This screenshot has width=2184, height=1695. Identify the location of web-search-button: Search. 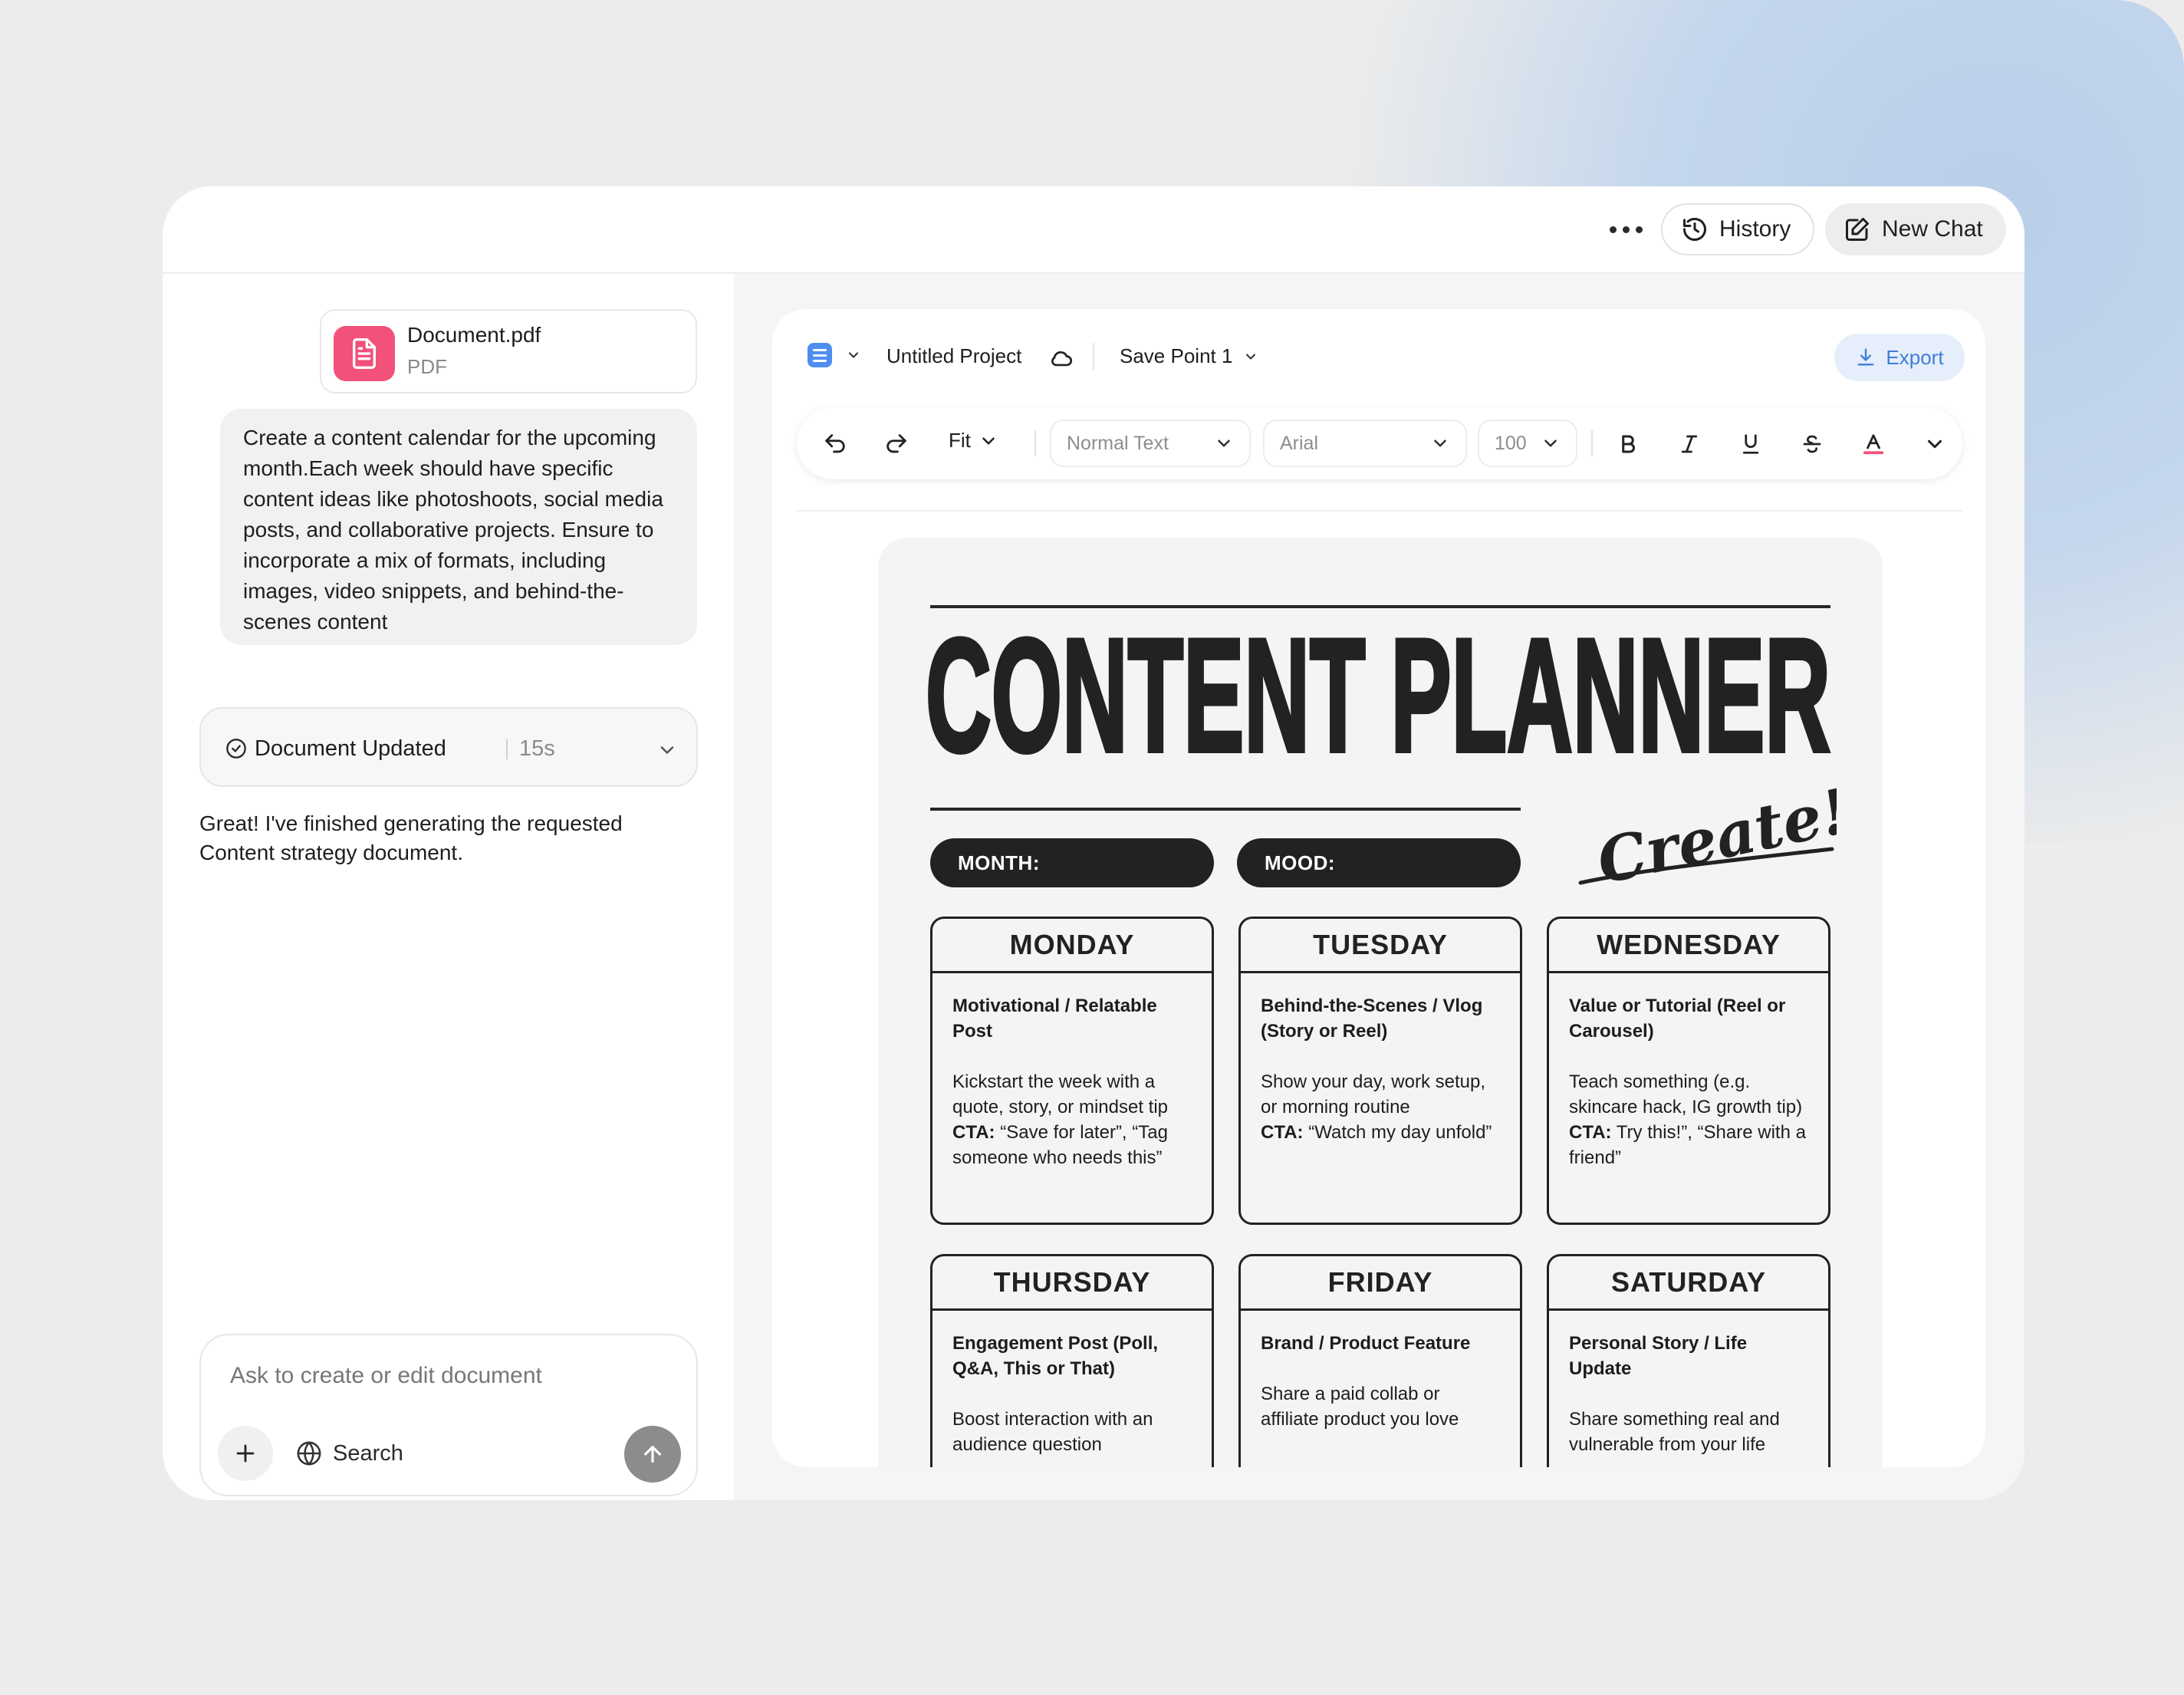
(349, 1453).